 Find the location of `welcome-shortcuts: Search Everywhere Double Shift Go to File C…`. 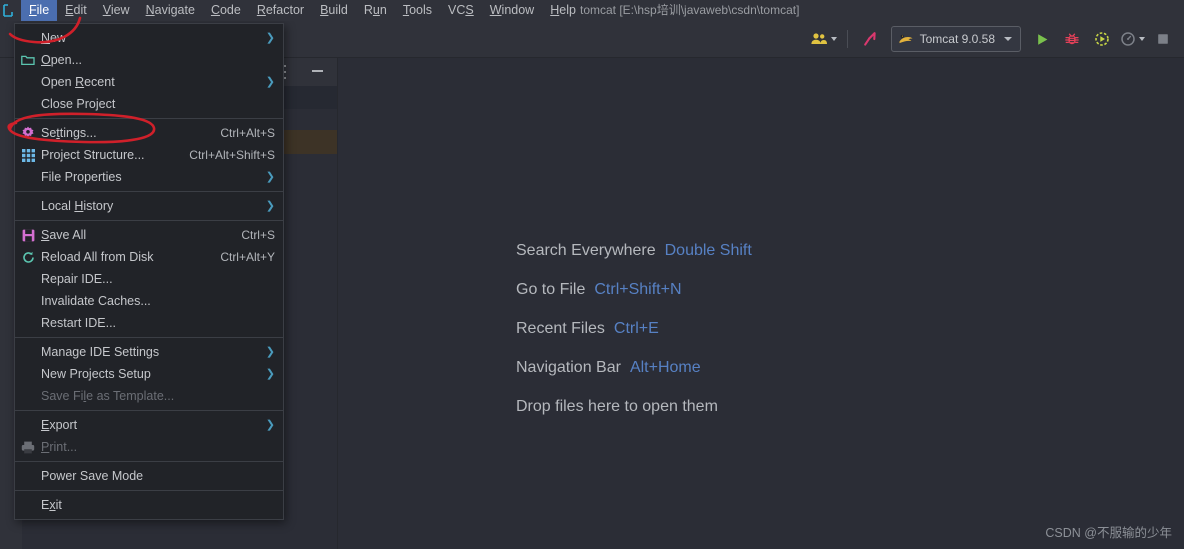

welcome-shortcuts: Search Everywhere Double Shift Go to File C… is located at coordinates (634, 329).